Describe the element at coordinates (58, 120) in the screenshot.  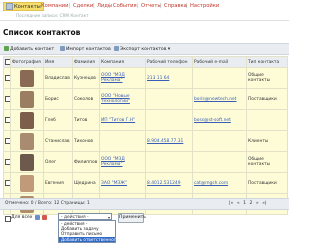
I see `contact-name: Глеб` at that location.